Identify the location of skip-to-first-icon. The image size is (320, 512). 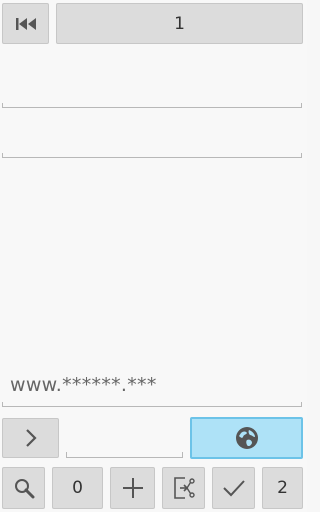
(26, 24).